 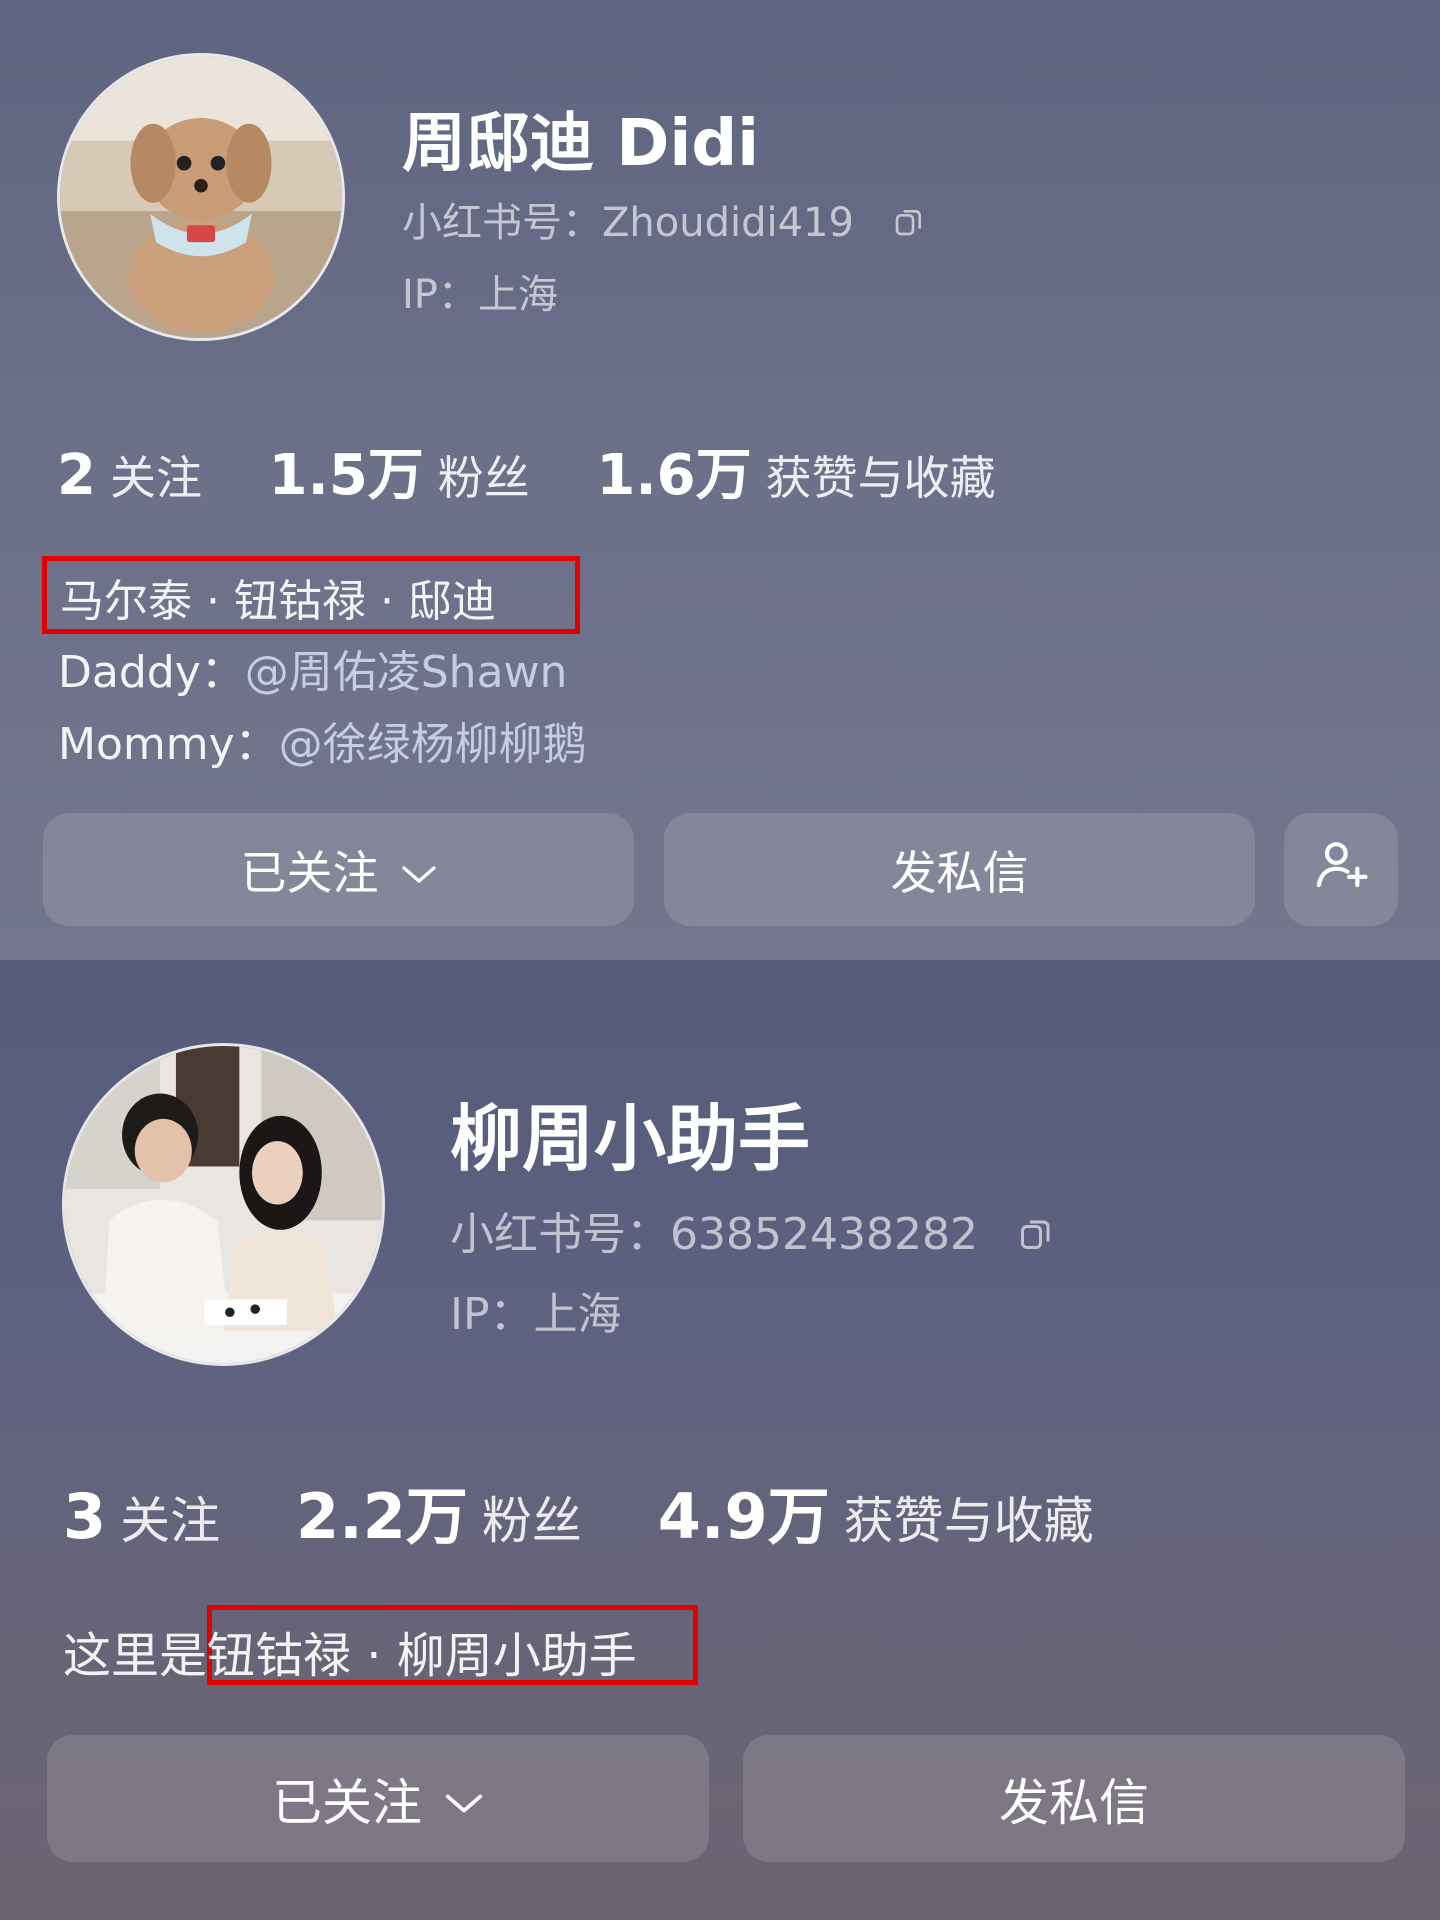 I want to click on add-user-icon, so click(x=1341, y=869).